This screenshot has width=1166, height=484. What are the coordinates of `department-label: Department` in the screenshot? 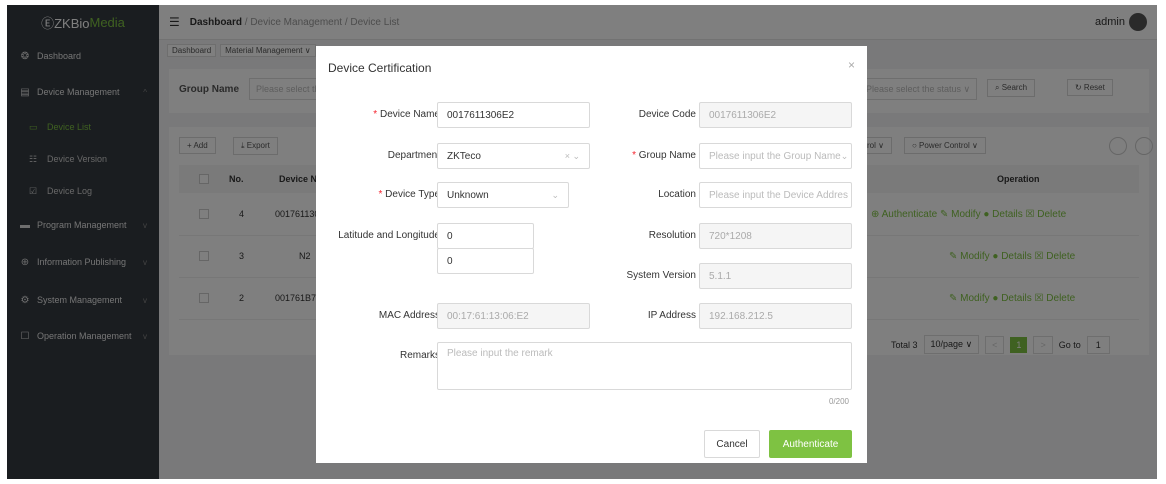 It's located at (413, 155).